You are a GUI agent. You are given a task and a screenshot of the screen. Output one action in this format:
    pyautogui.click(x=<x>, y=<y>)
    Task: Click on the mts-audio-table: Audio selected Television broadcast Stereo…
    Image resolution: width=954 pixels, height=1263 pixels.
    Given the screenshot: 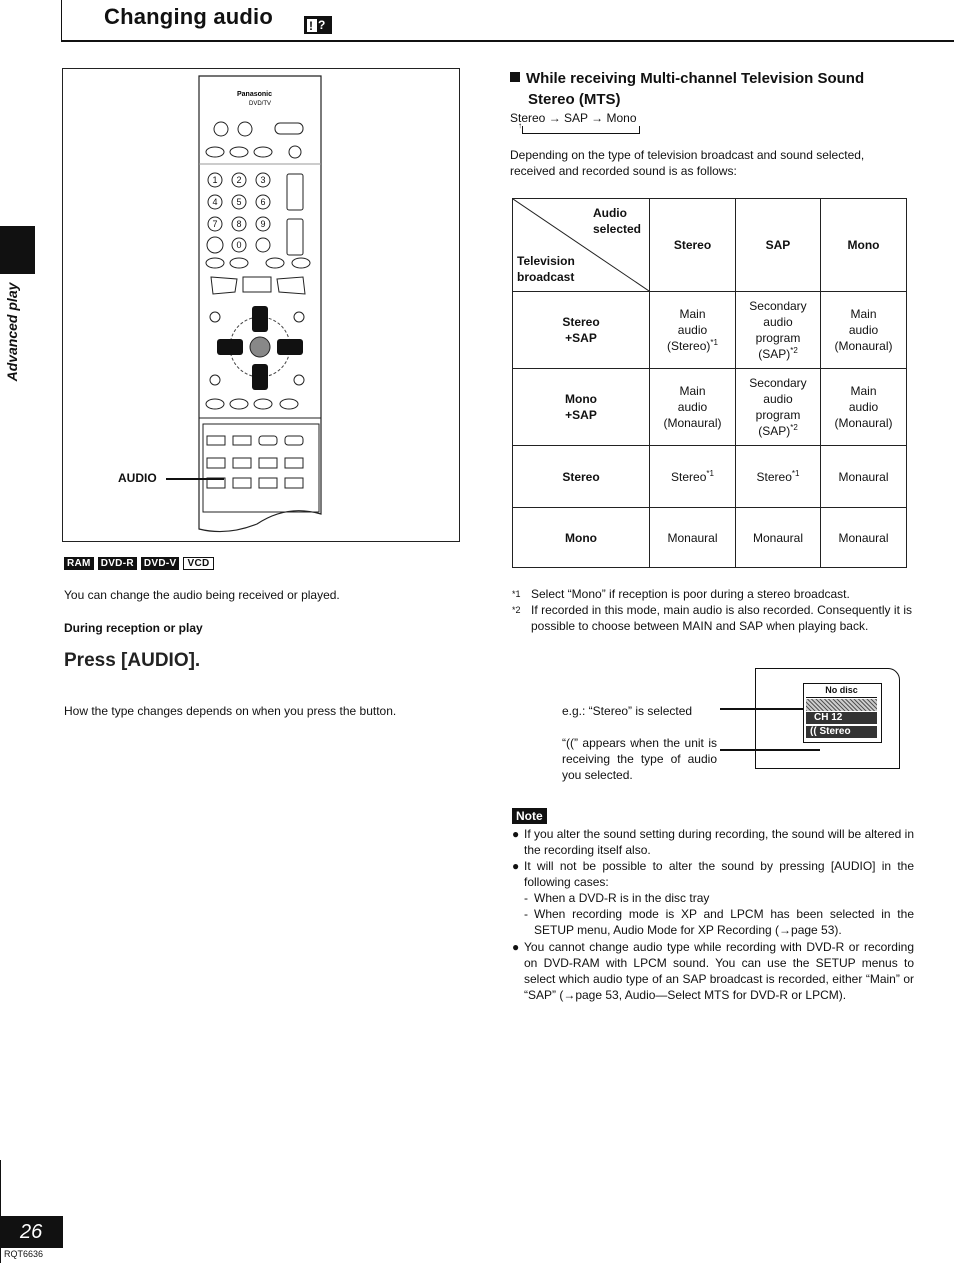 What is the action you would take?
    pyautogui.click(x=709, y=383)
    